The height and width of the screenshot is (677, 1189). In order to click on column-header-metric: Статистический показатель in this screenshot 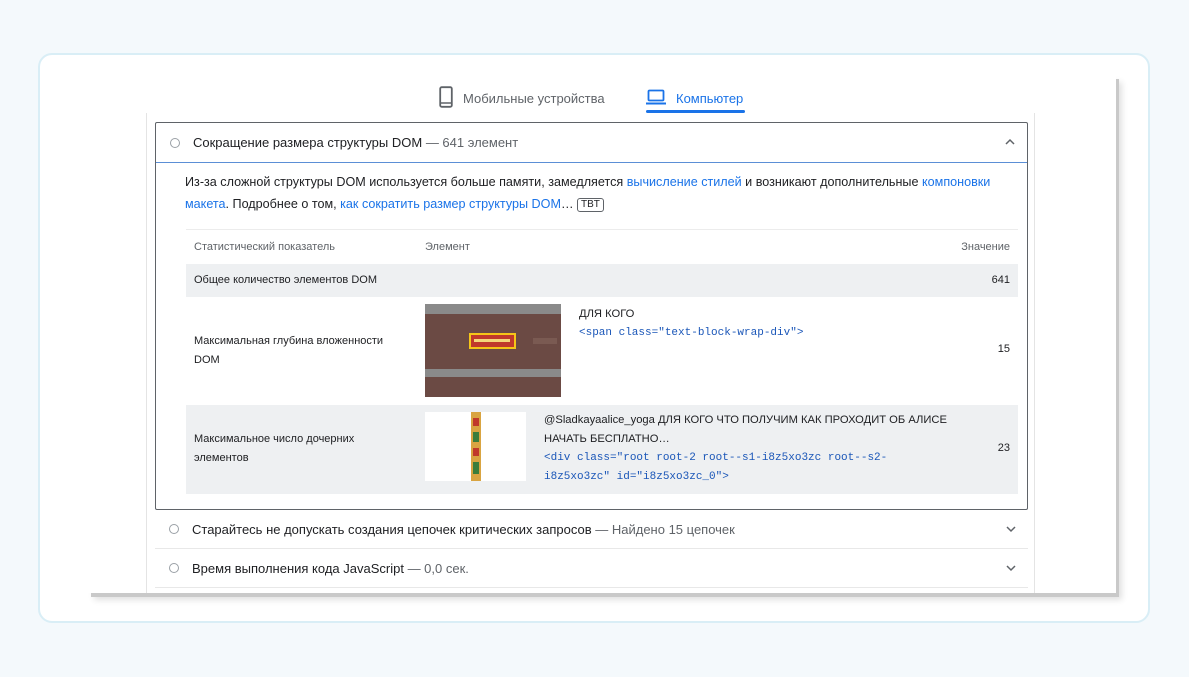, I will do `click(264, 247)`.